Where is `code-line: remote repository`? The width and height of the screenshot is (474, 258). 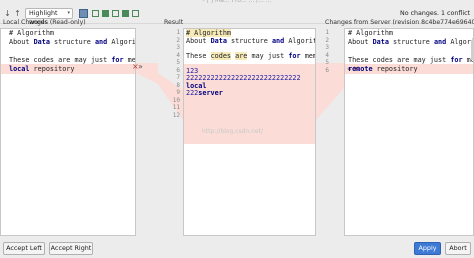
code-line: remote repository is located at coordinates (383, 69).